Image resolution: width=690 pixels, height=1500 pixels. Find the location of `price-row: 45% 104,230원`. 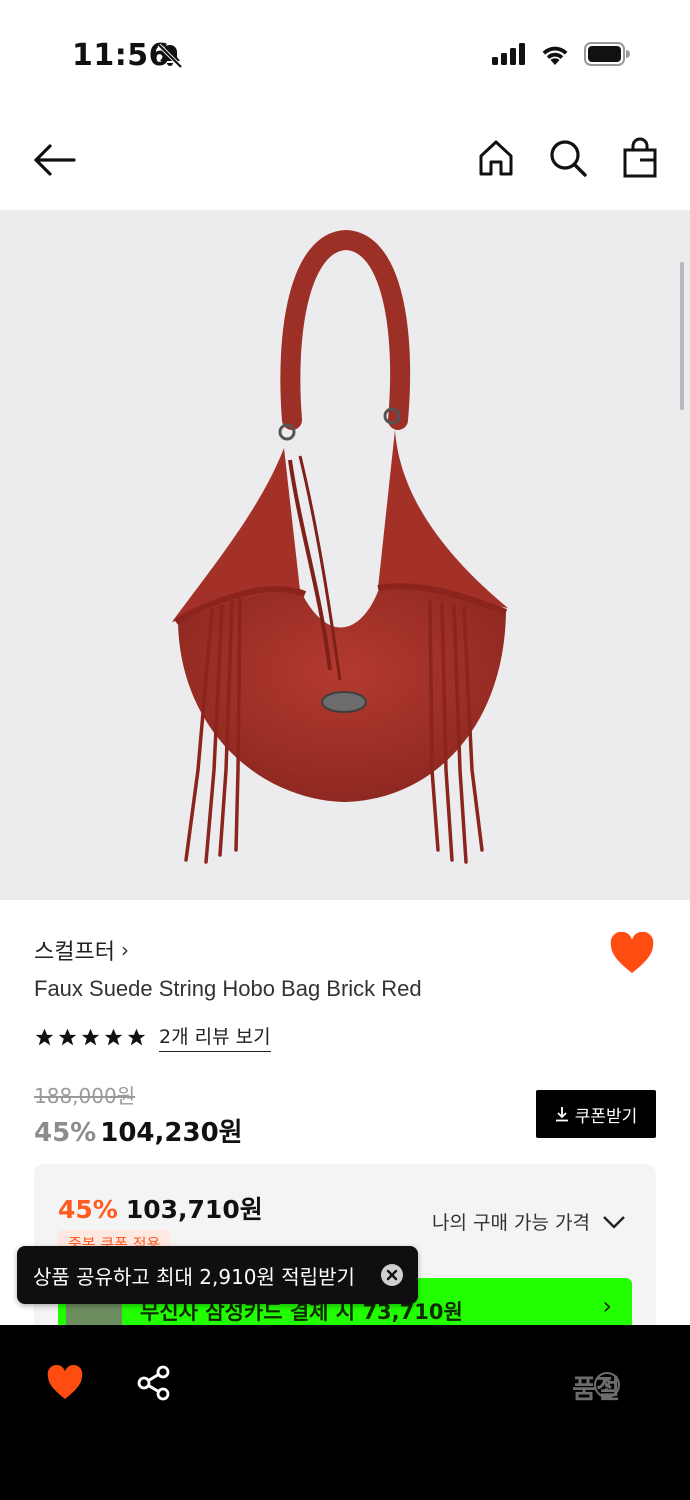

price-row: 45% 104,230원 is located at coordinates (138, 1130).